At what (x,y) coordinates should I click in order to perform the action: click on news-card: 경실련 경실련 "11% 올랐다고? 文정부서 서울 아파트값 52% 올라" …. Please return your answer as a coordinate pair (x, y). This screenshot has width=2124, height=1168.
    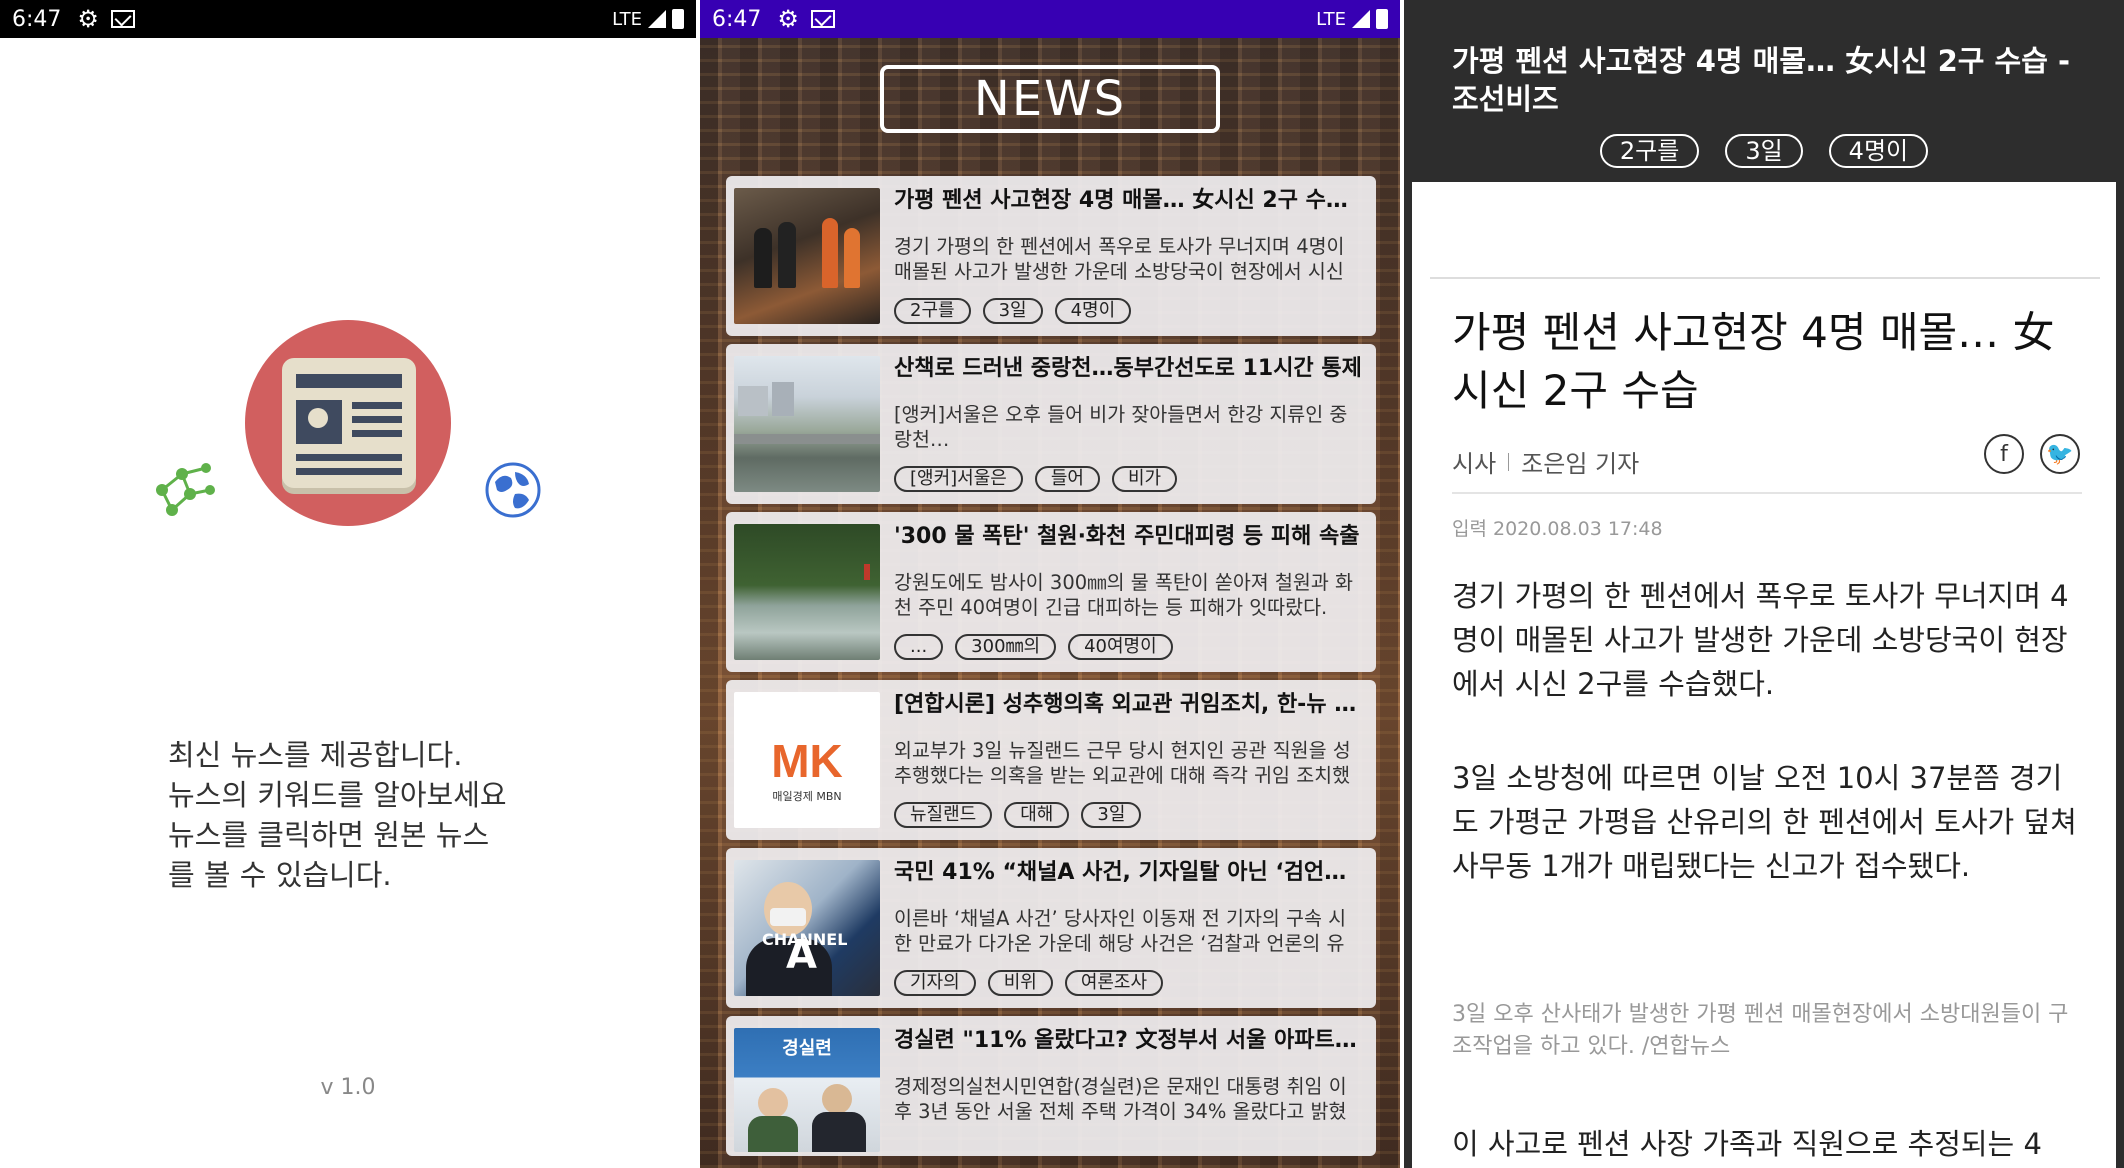
    Looking at the image, I should click on (1051, 1086).